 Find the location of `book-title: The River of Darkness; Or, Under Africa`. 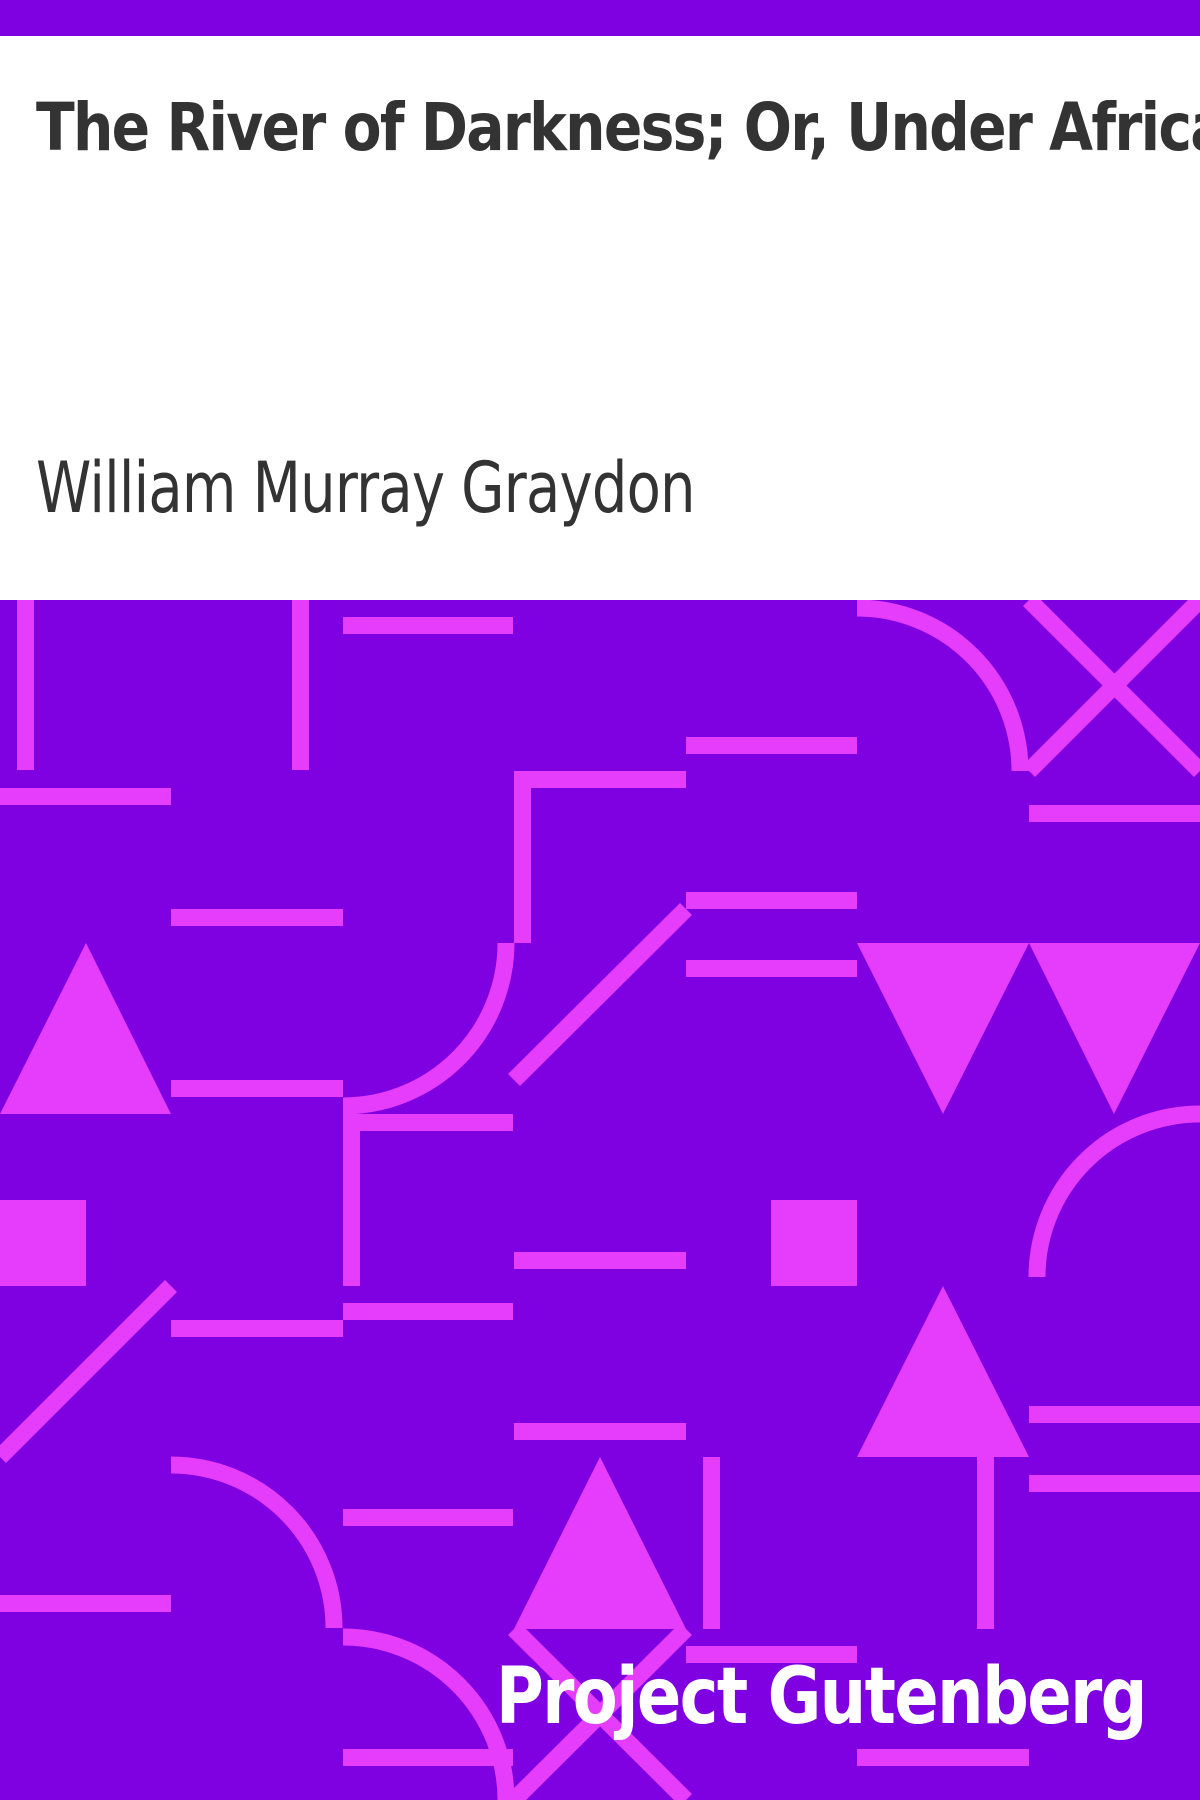

book-title: The River of Darkness; Or, Under Africa is located at coordinates (618, 127).